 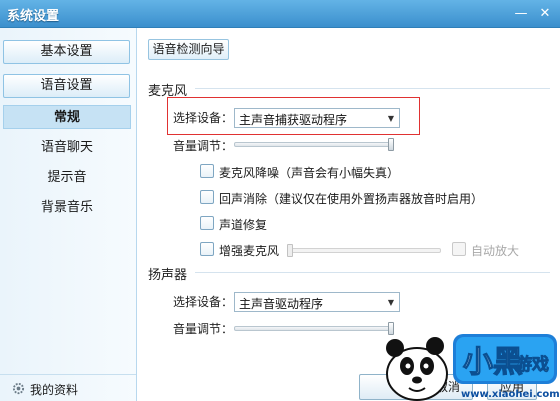 I want to click on echo-cancel-checkbox, so click(x=207, y=197).